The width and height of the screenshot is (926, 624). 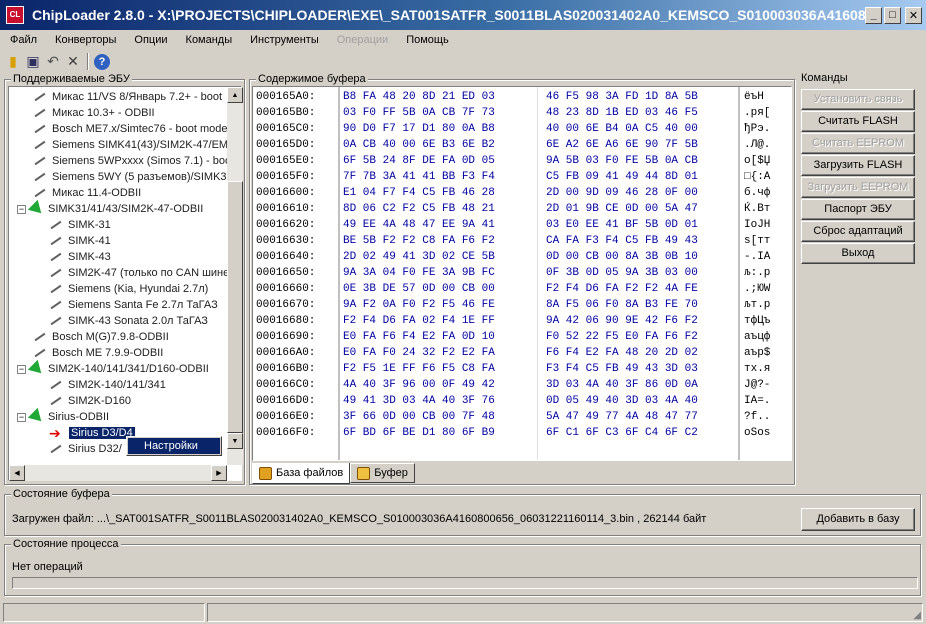 I want to click on tree-item: Микас 11.4-ODBII, so click(x=88, y=193).